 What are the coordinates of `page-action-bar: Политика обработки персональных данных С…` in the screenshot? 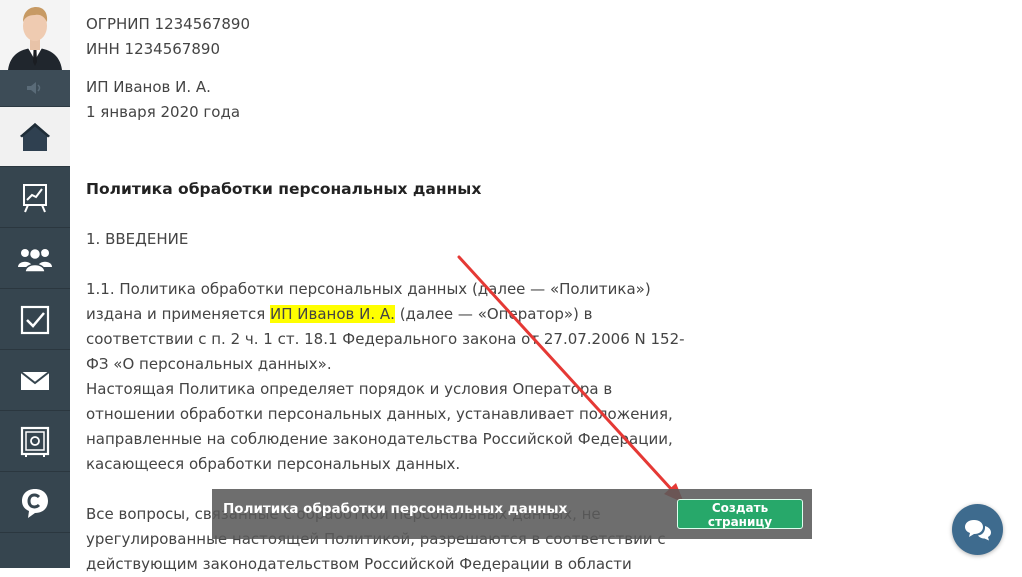 It's located at (512, 514).